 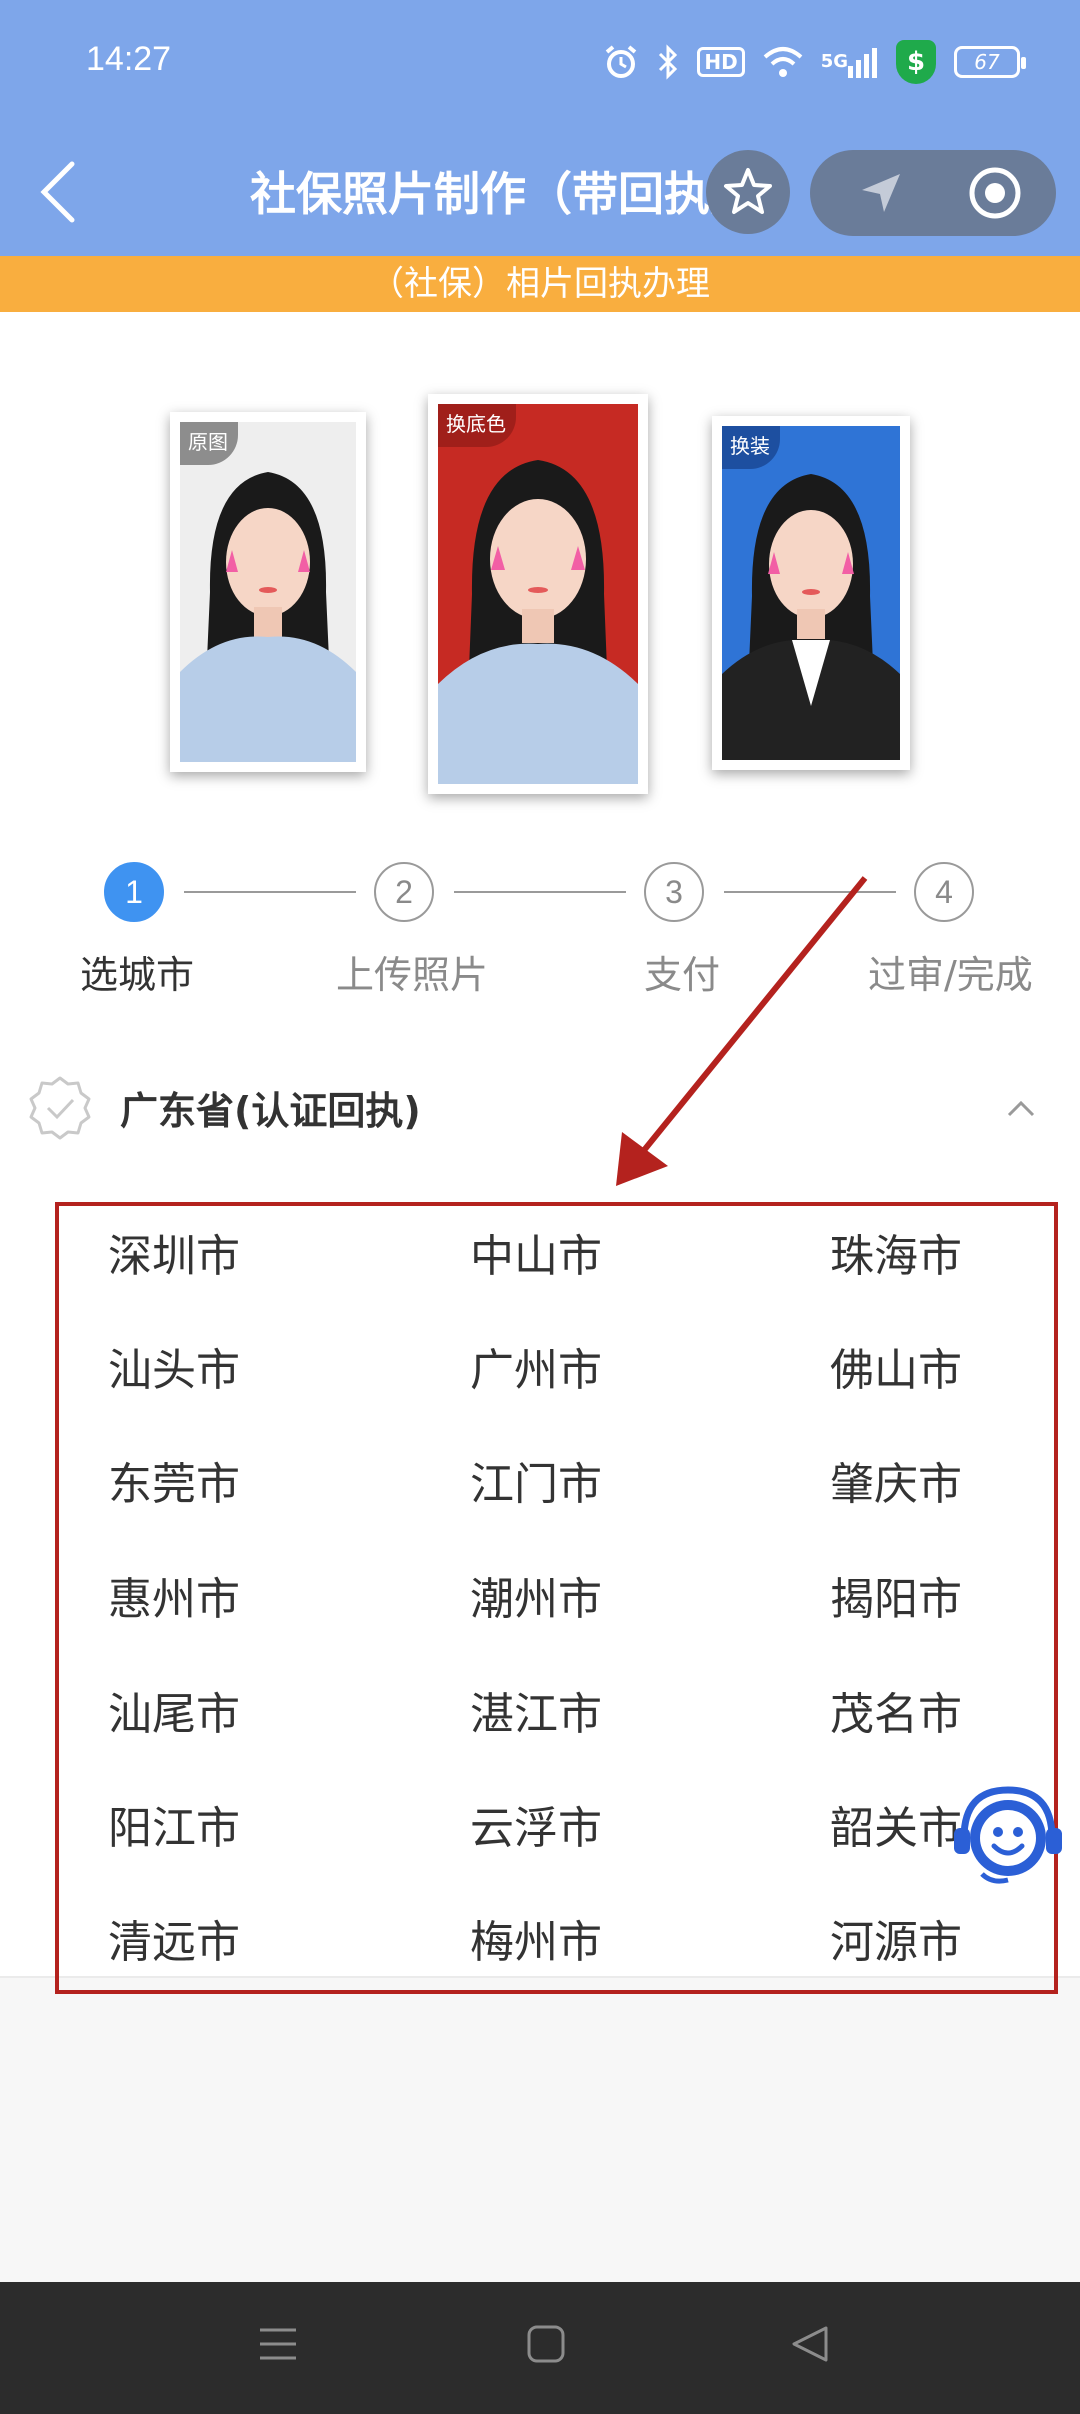 I want to click on step-3-indicator: 3, so click(x=674, y=892).